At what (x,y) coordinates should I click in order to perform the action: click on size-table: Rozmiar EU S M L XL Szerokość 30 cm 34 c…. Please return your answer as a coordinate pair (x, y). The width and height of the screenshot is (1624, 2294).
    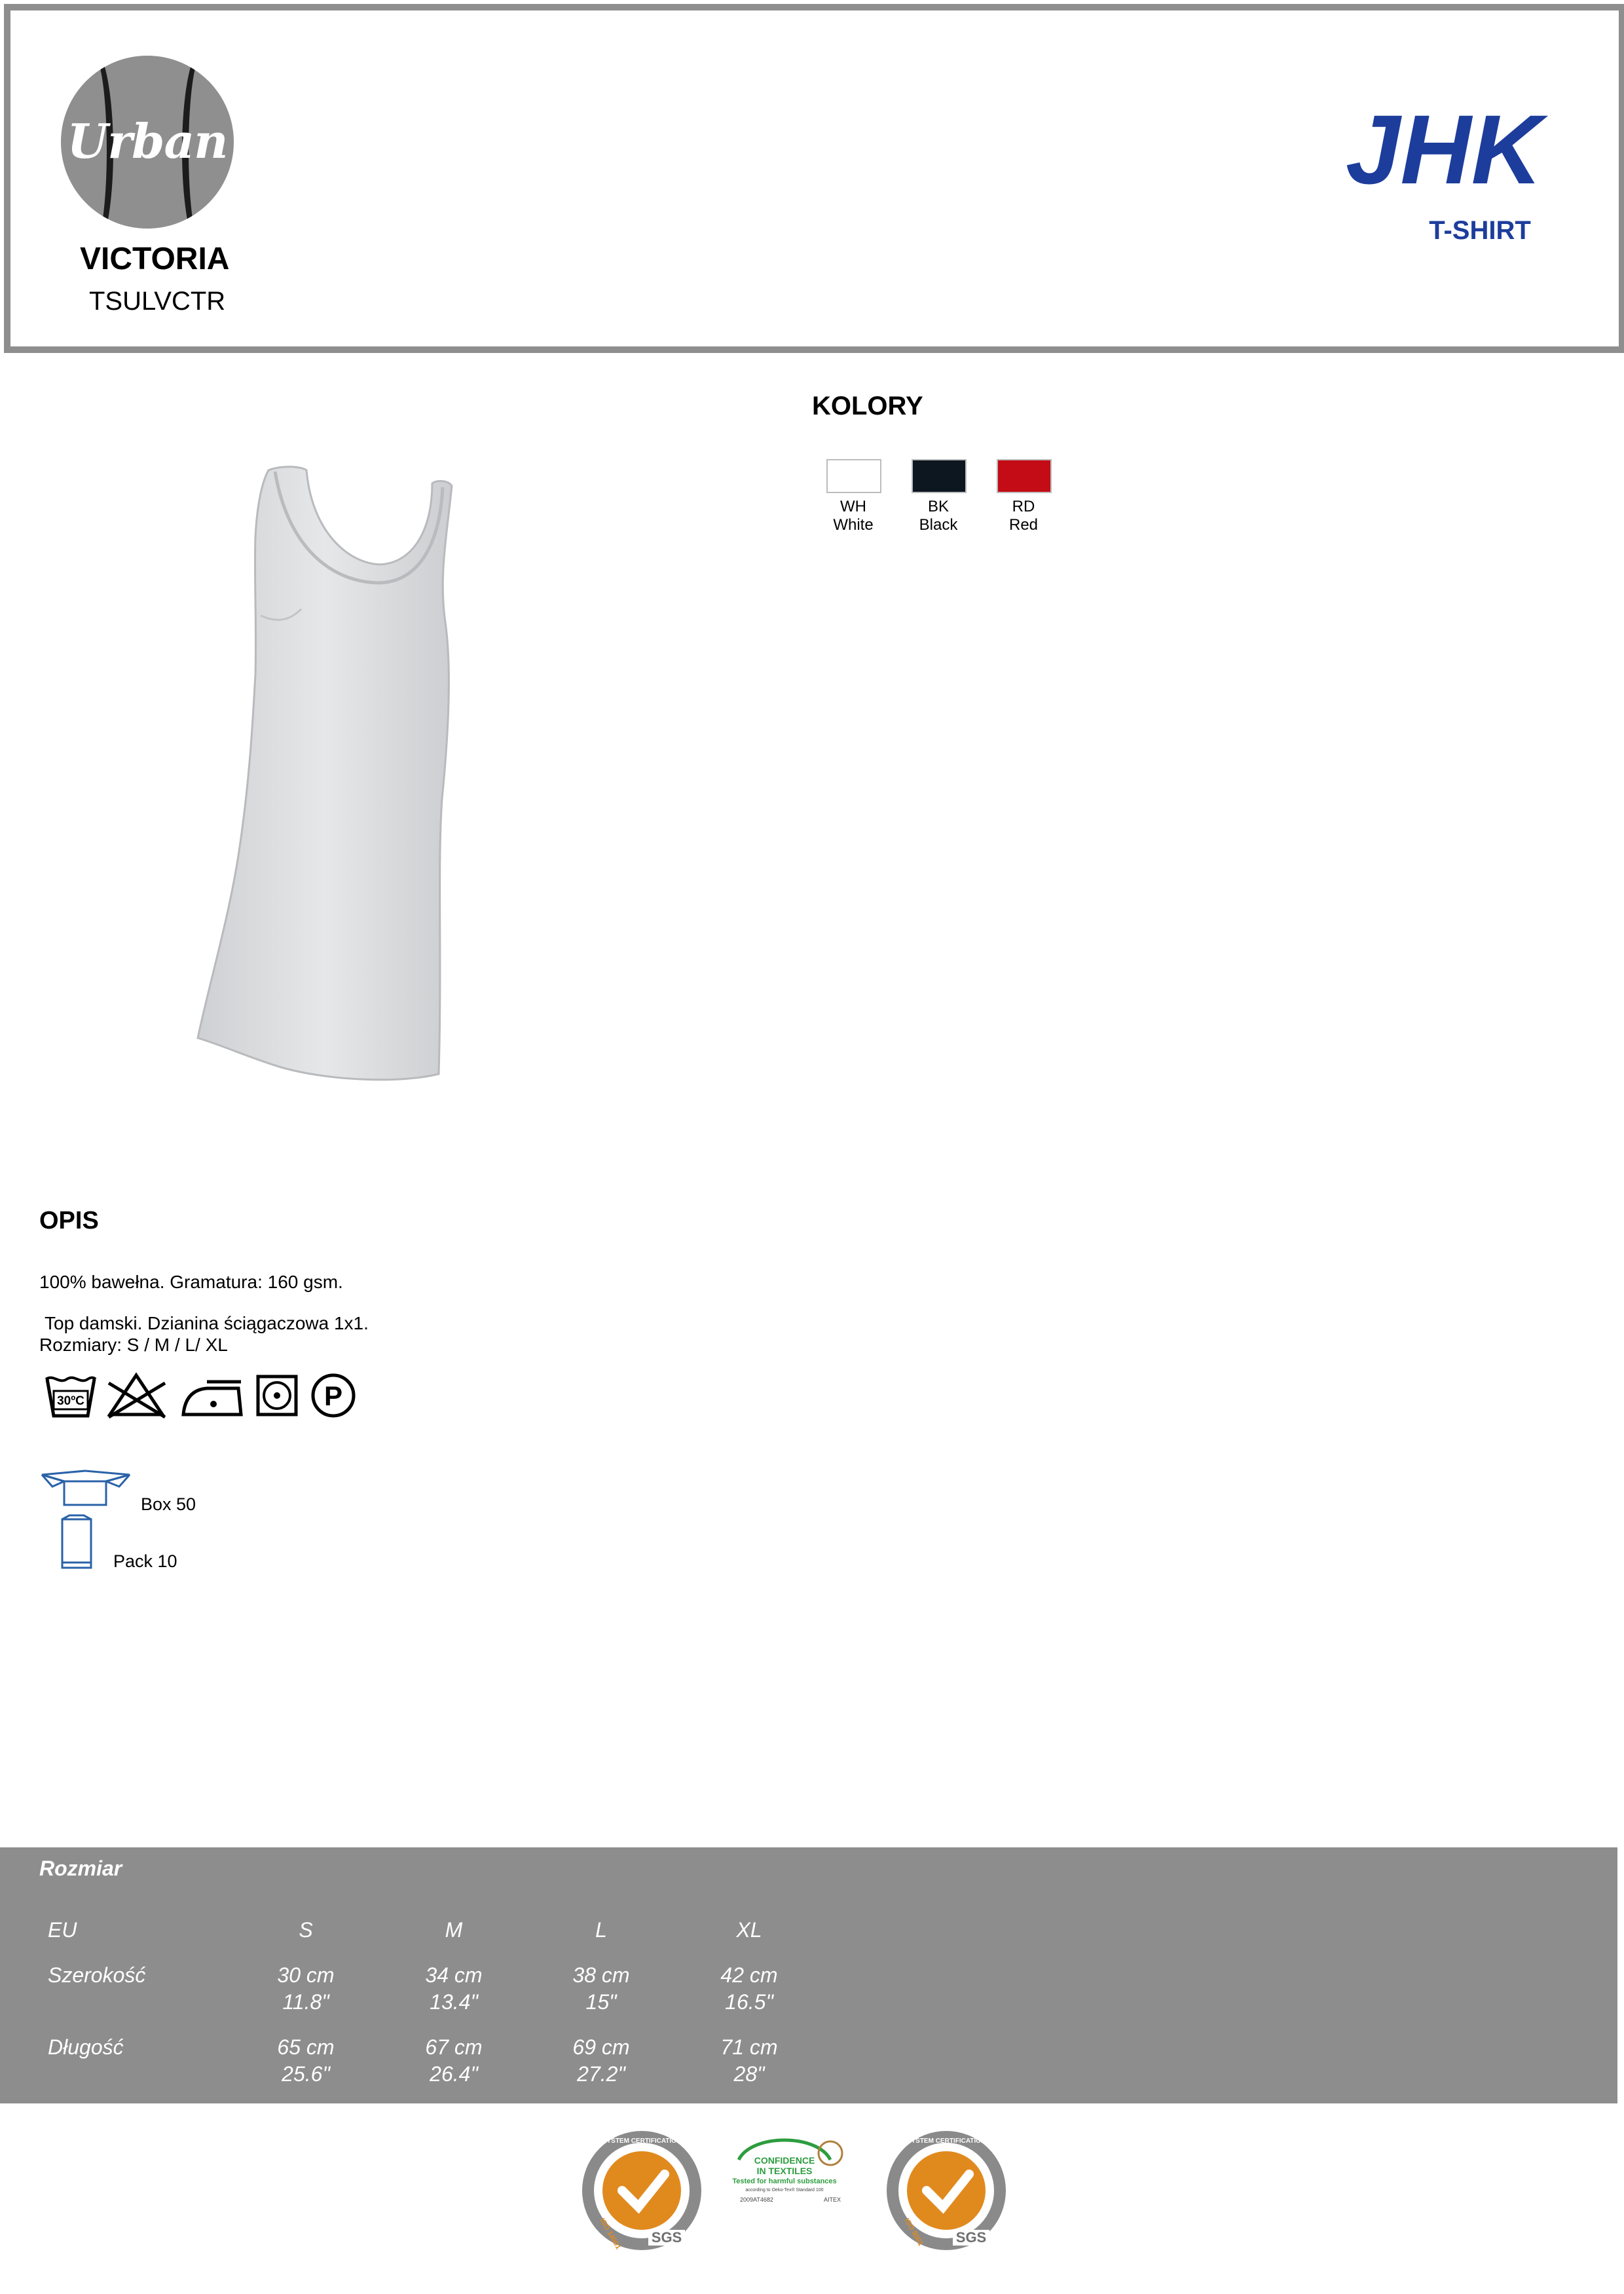
    Looking at the image, I should click on (808, 1975).